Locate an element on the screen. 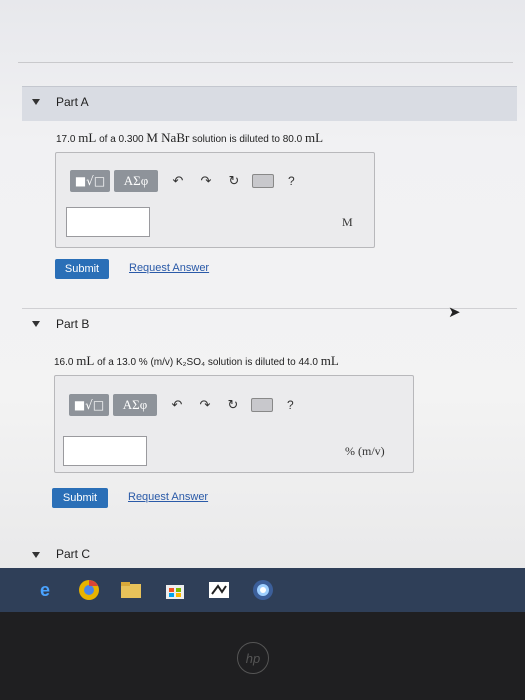  part-b-answer-input is located at coordinates (105, 451).